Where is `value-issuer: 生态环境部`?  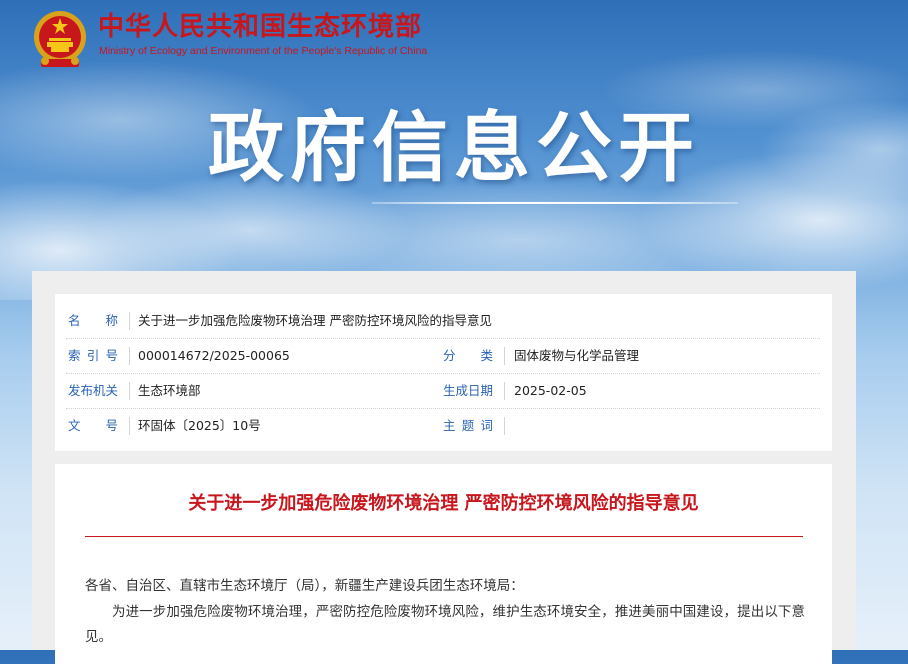
value-issuer: 生态环境部 is located at coordinates (169, 390).